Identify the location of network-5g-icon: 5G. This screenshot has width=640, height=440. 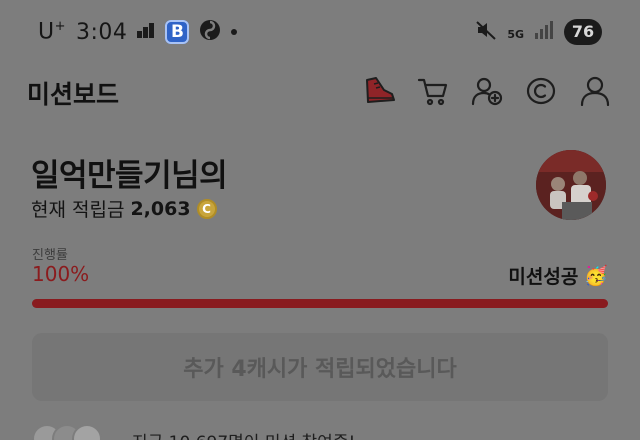
(515, 34).